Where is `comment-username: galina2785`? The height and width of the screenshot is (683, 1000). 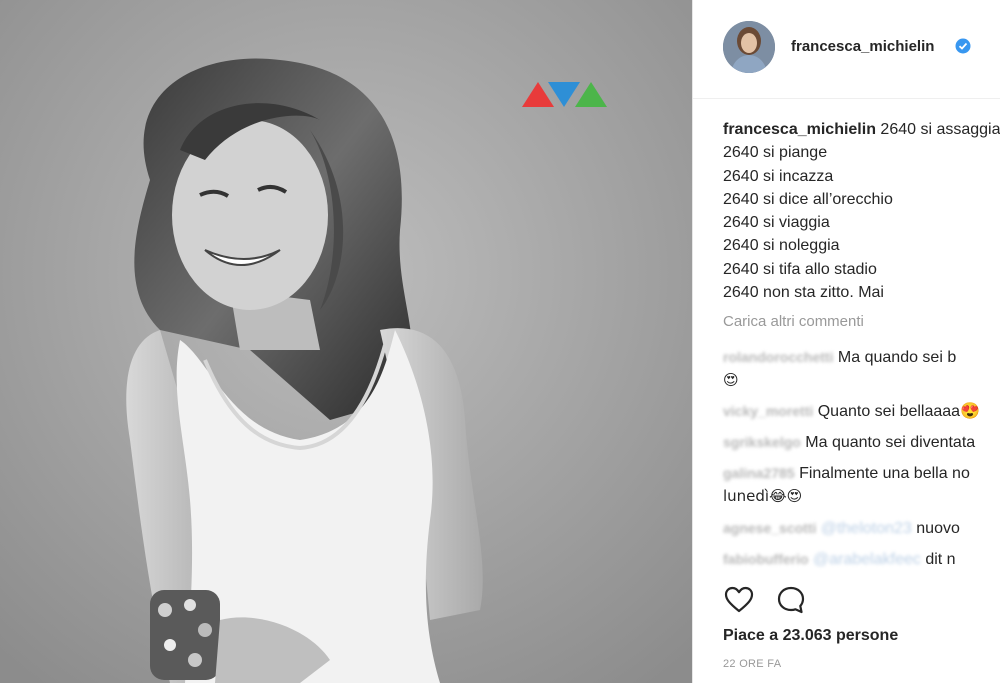 comment-username: galina2785 is located at coordinates (759, 473).